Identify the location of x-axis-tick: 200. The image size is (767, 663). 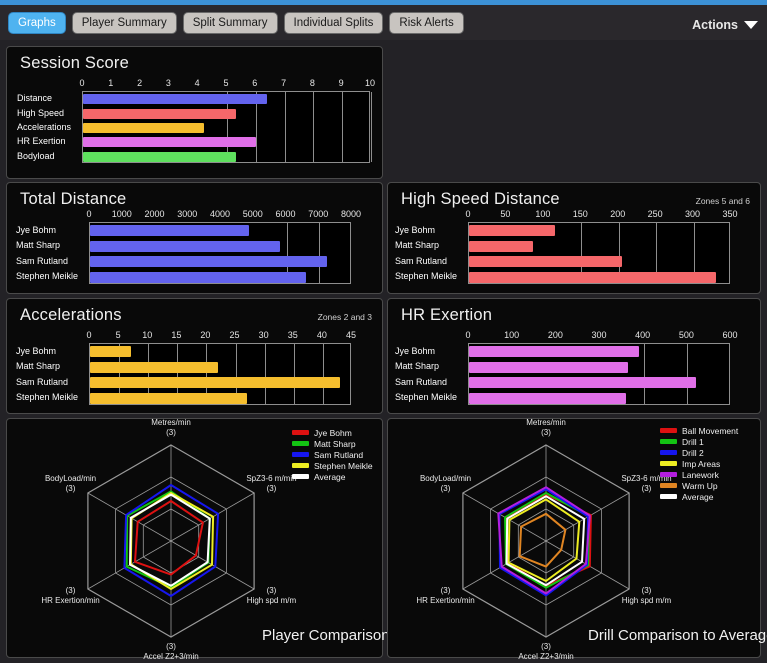
(555, 335).